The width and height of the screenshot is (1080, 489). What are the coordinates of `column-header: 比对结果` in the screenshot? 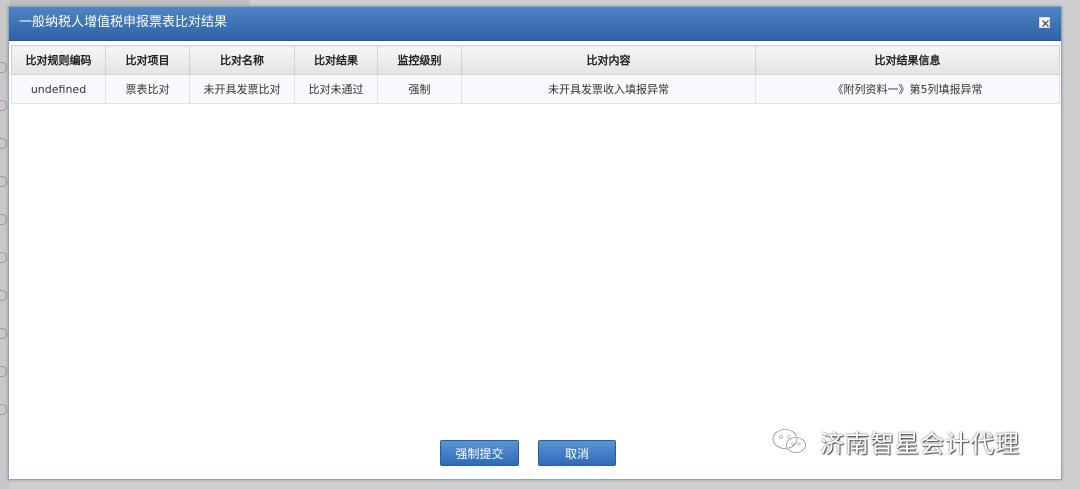 It's located at (336, 60).